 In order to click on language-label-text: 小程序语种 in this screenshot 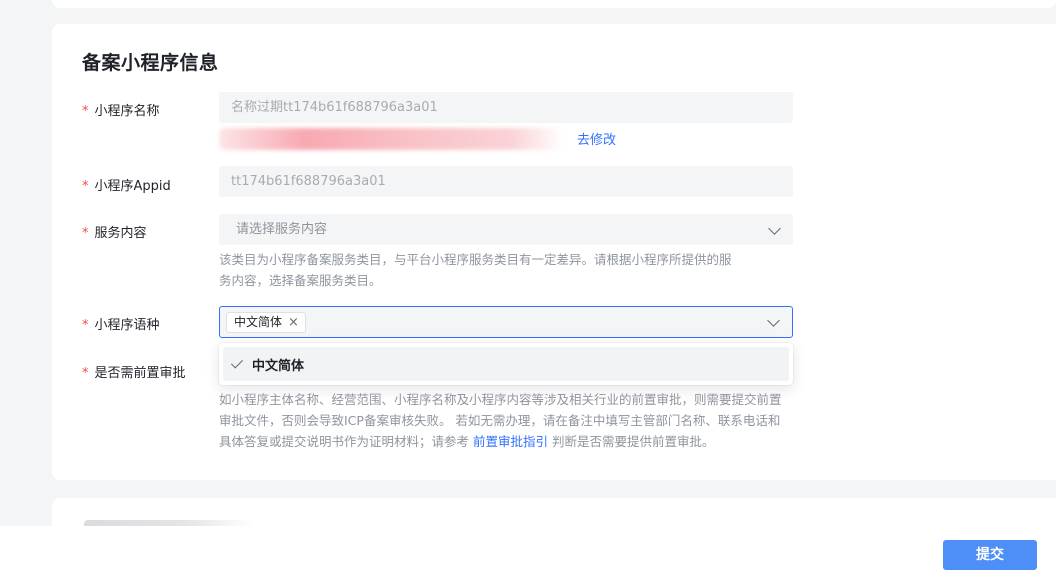, I will do `click(127, 325)`.